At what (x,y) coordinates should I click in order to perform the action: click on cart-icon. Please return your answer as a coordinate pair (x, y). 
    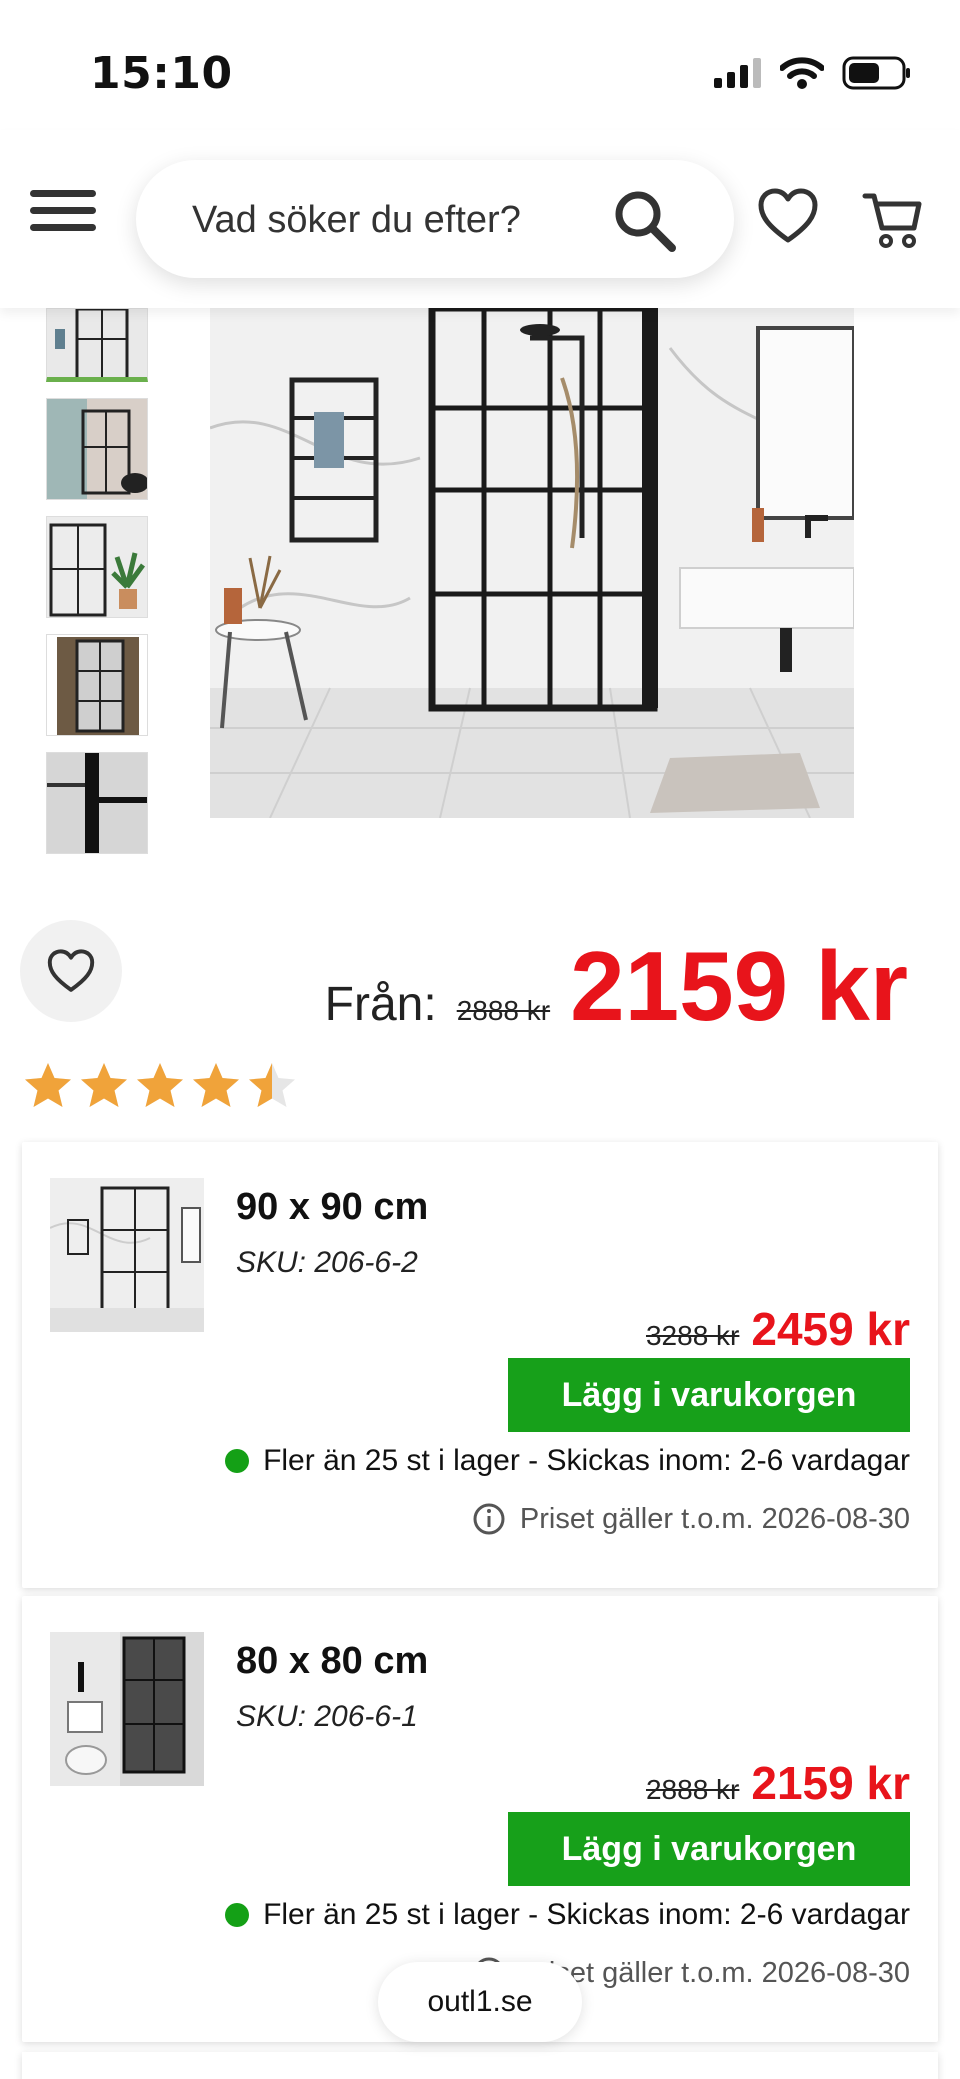
    Looking at the image, I should click on (892, 220).